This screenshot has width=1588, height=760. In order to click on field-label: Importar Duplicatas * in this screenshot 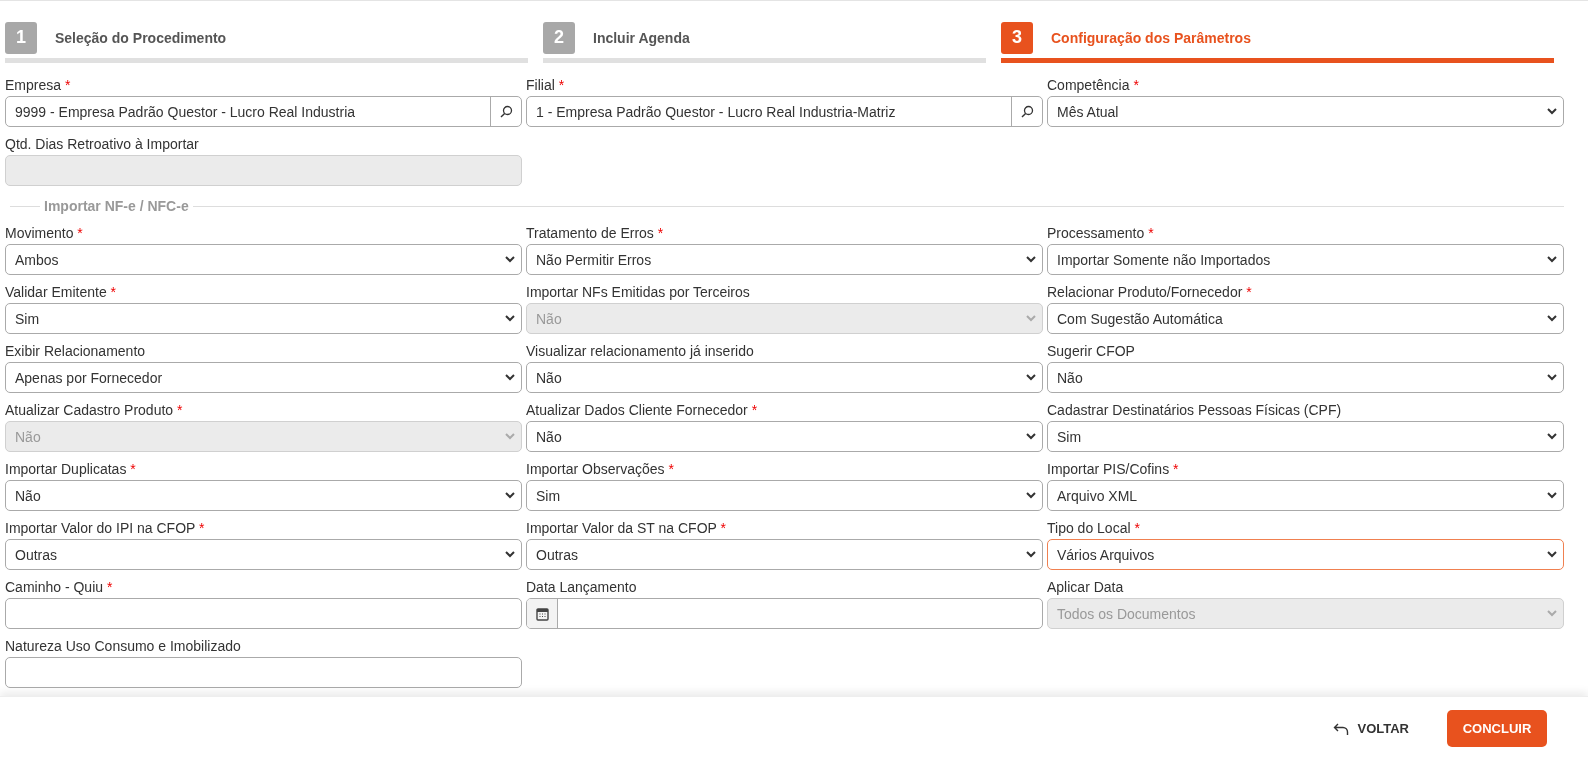, I will do `click(71, 469)`.